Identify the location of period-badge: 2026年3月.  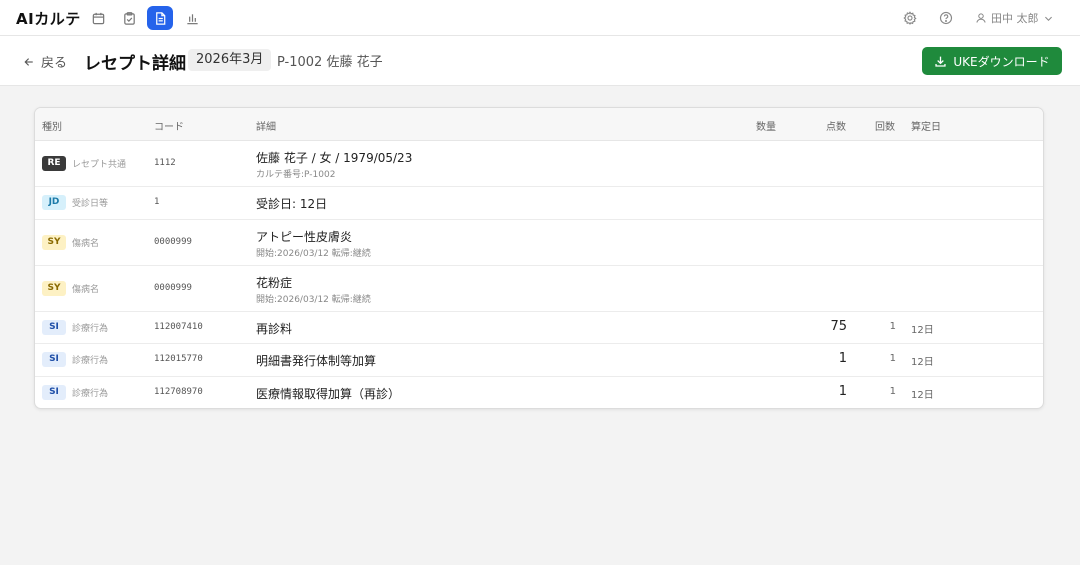
(230, 60).